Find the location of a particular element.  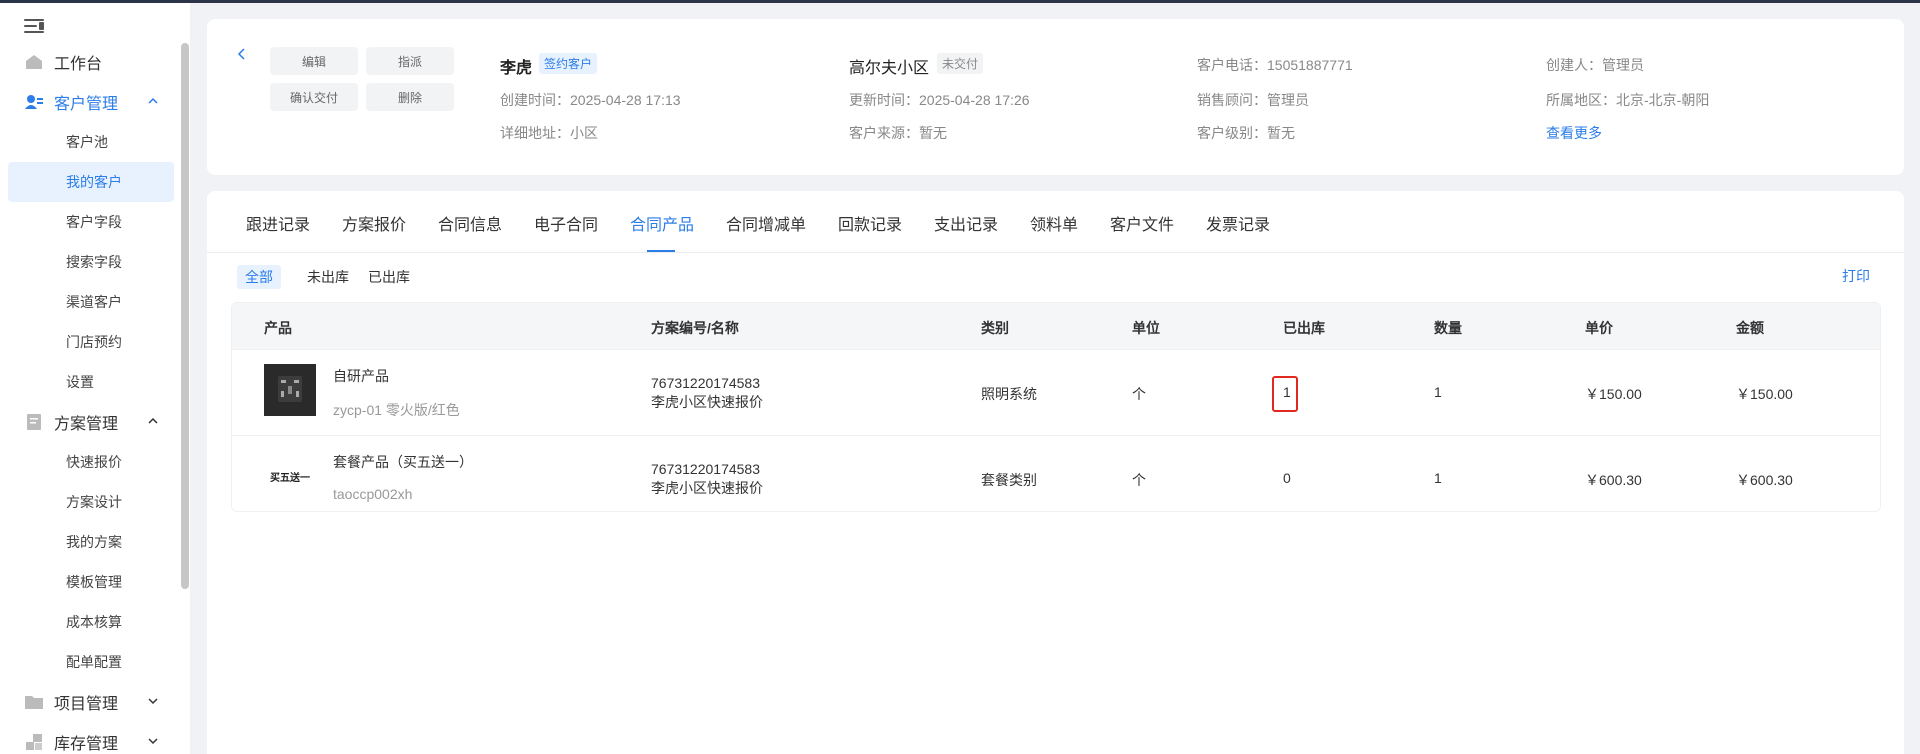

product-spec: taoccp002xh is located at coordinates (373, 494).